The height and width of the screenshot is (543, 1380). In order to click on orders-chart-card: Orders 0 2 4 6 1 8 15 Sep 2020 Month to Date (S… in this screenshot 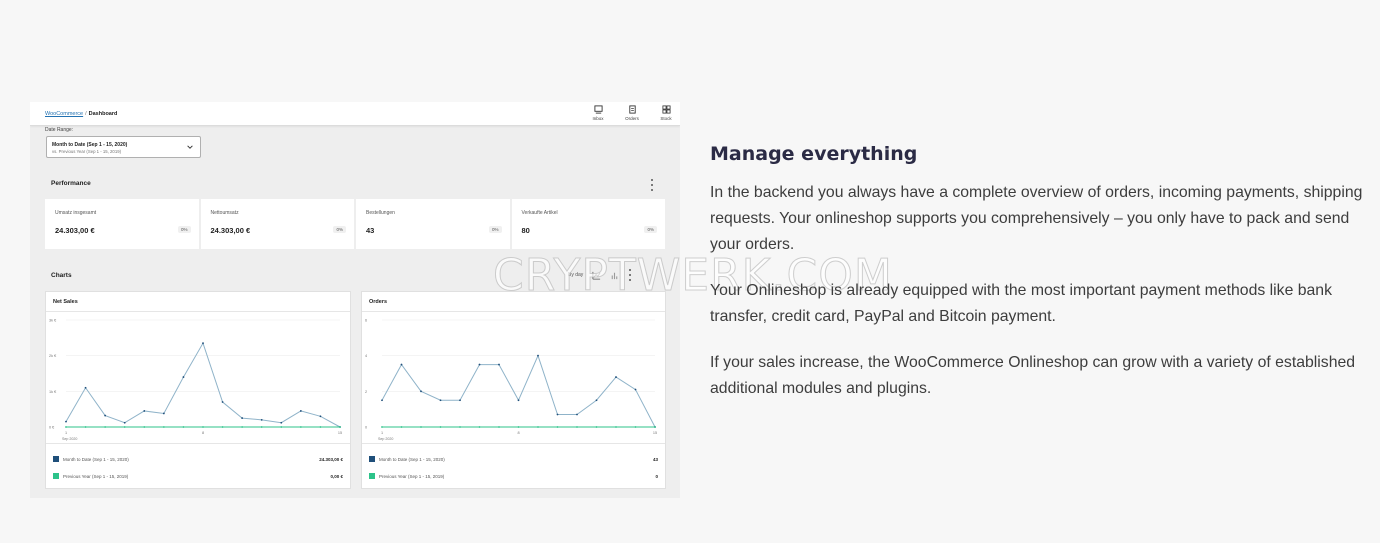, I will do `click(513, 390)`.